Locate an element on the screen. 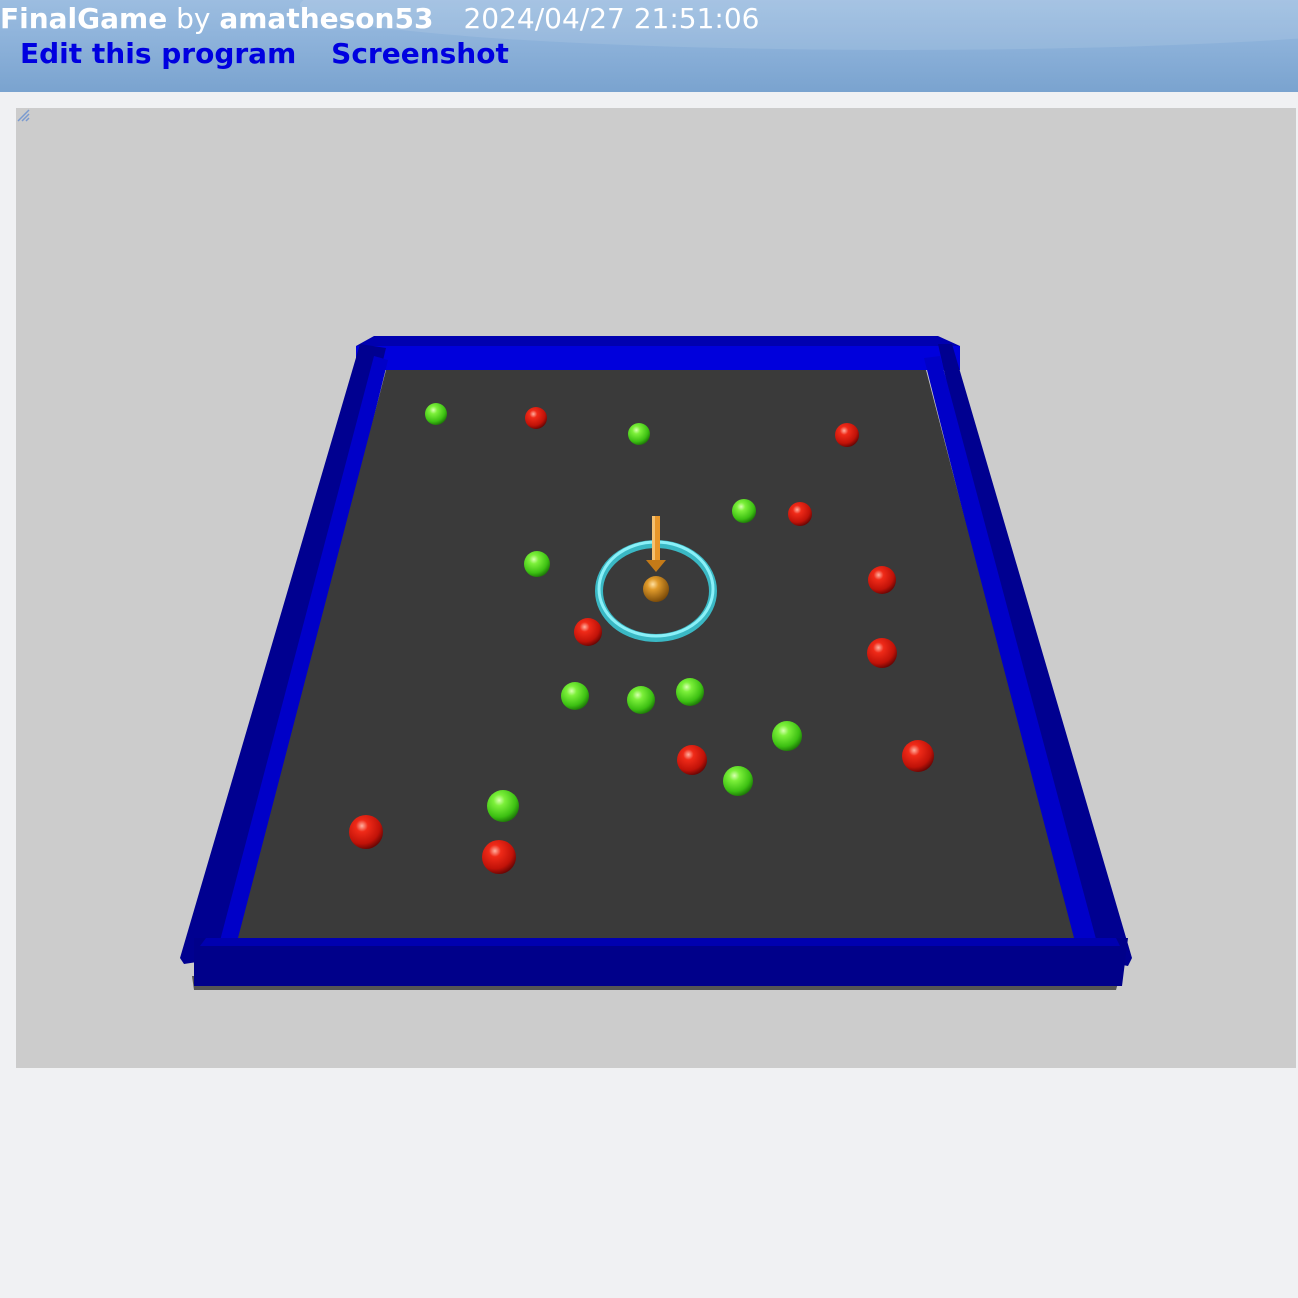 The height and width of the screenshot is (1298, 1298). header-links: Edit this program Screenshot is located at coordinates (277, 54).